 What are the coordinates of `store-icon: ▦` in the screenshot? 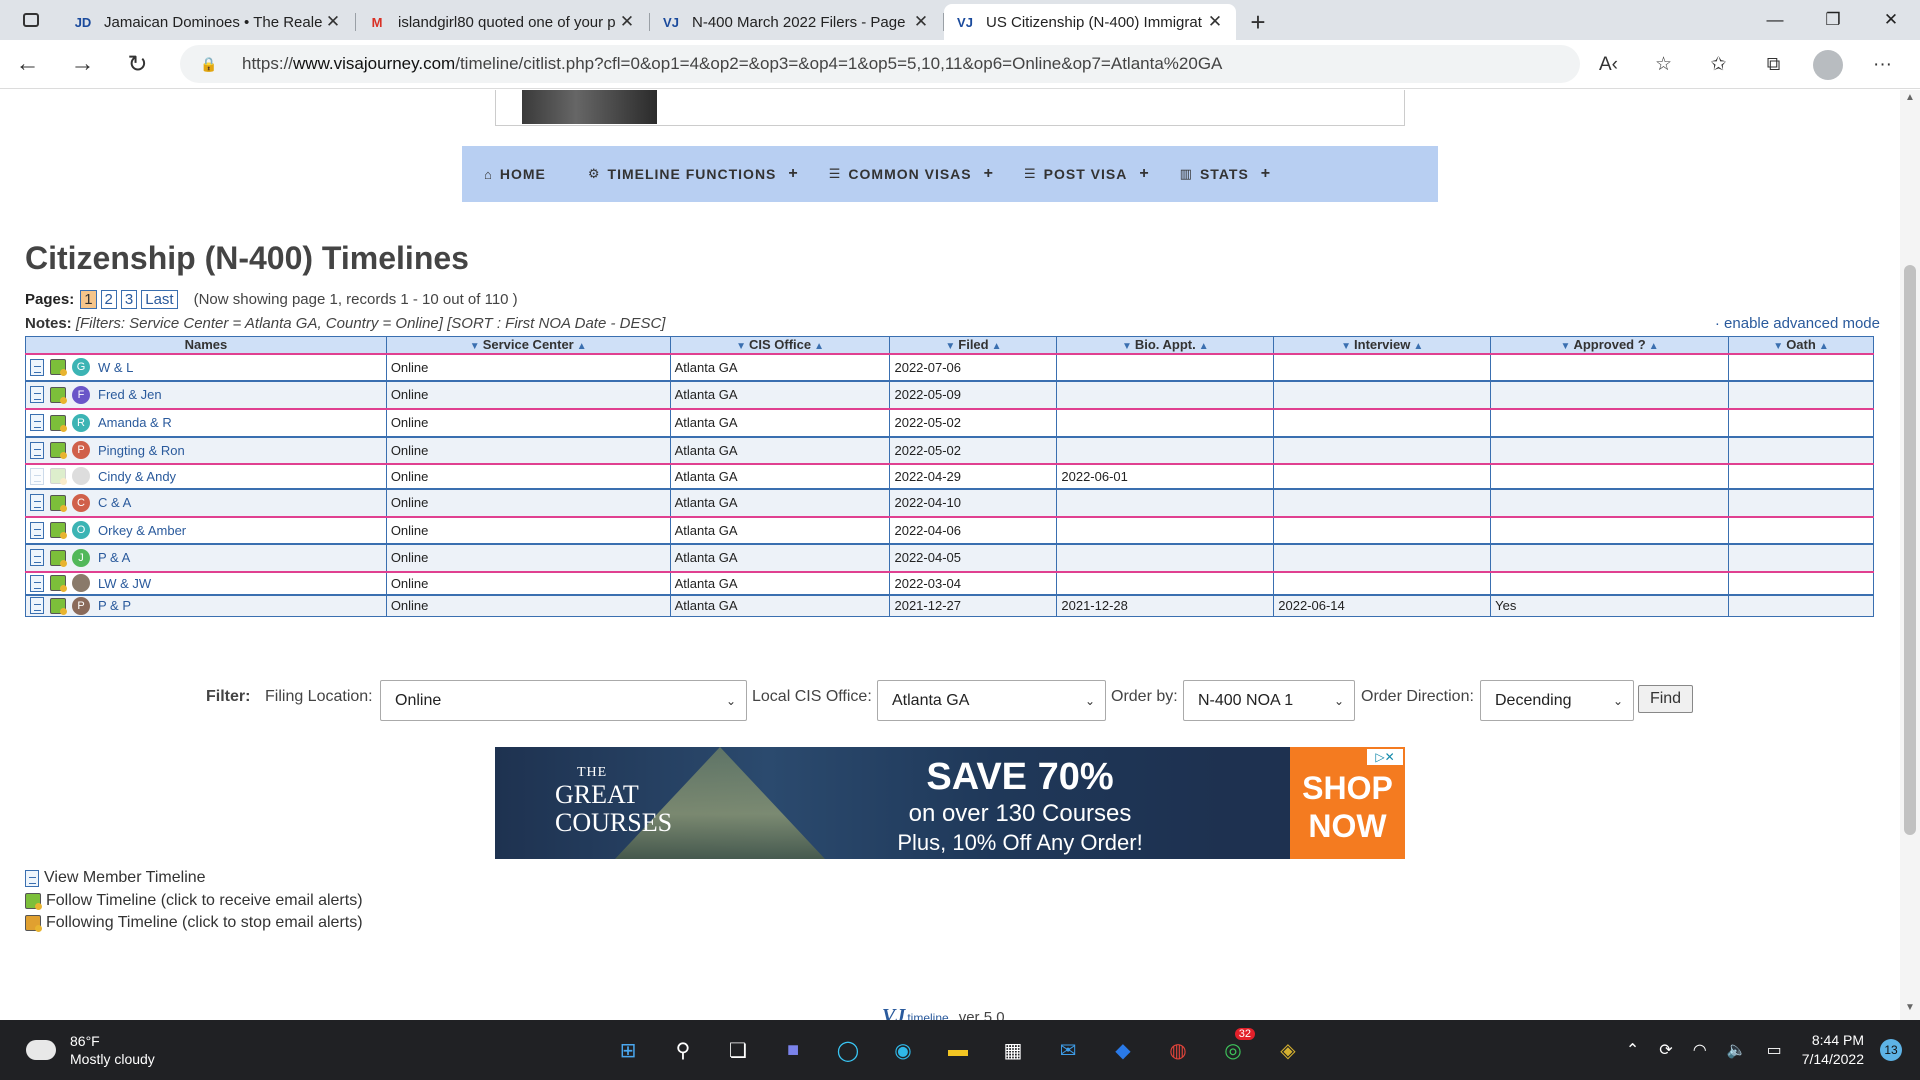 It's located at (1013, 1050).